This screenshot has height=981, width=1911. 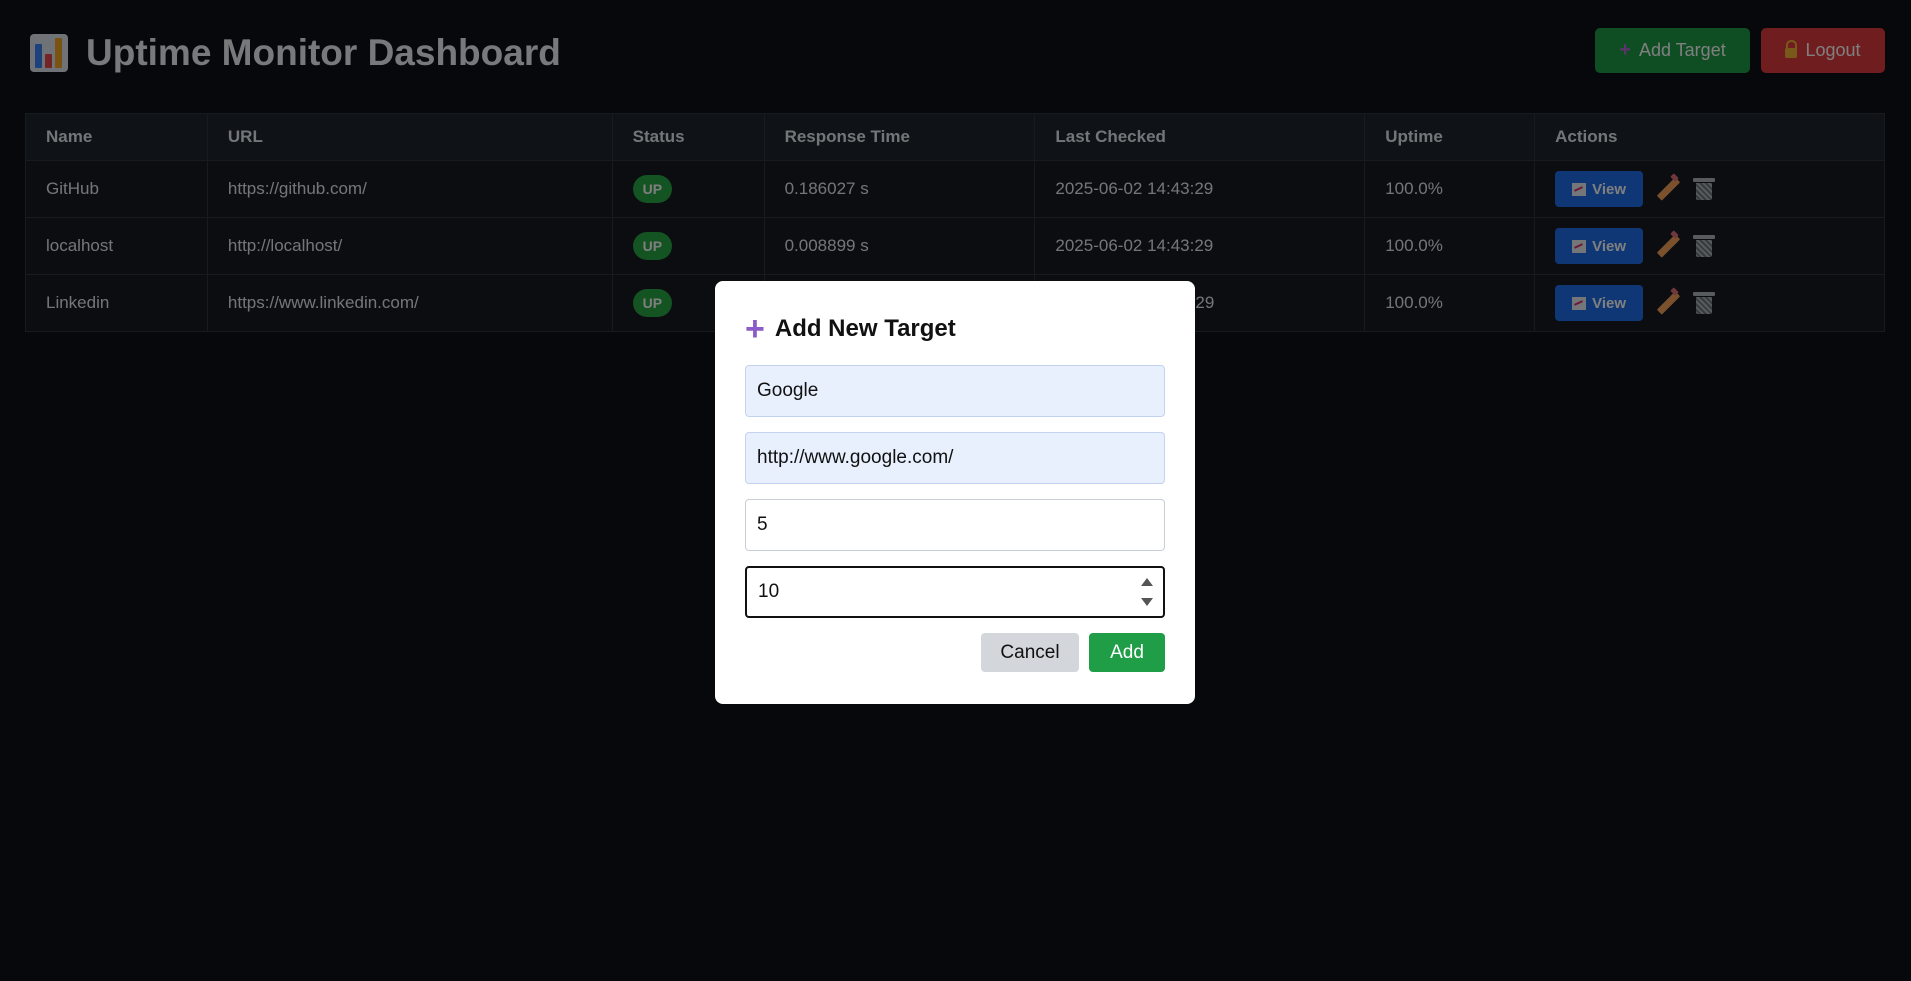 I want to click on timeout-number-input, so click(x=955, y=592).